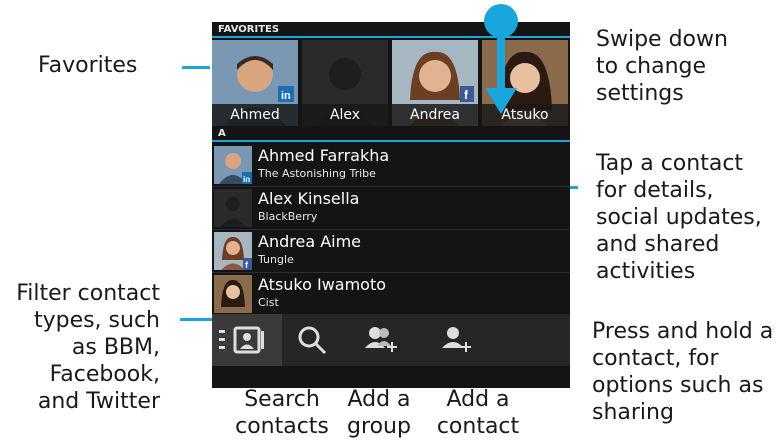  What do you see at coordinates (282, 399) in the screenshot?
I see `search-line-1: Search` at bounding box center [282, 399].